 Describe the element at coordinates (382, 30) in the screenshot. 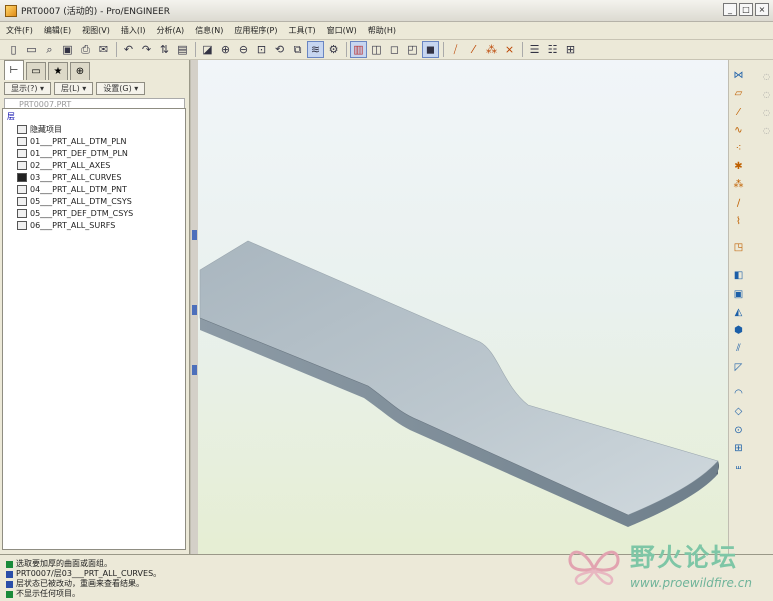

I see `menu-help: 帮助(H)` at that location.